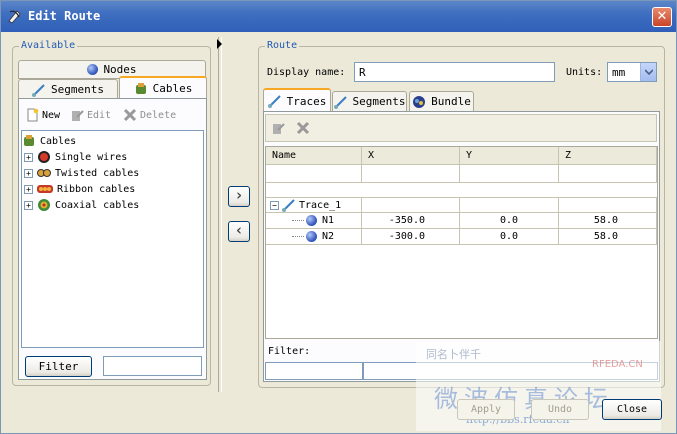 Image resolution: width=677 pixels, height=434 pixels. I want to click on tree-item-label: Single wires, so click(91, 157).